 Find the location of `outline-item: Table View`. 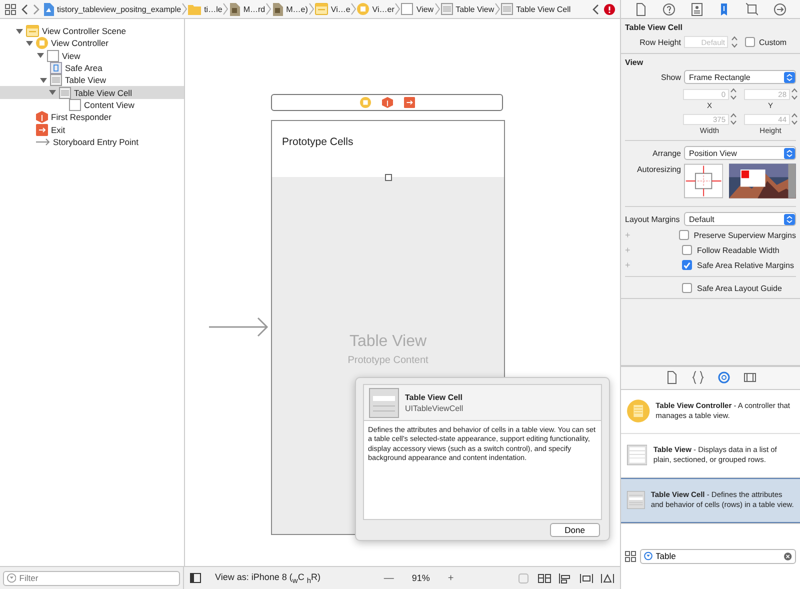

outline-item: Table View is located at coordinates (92, 80).